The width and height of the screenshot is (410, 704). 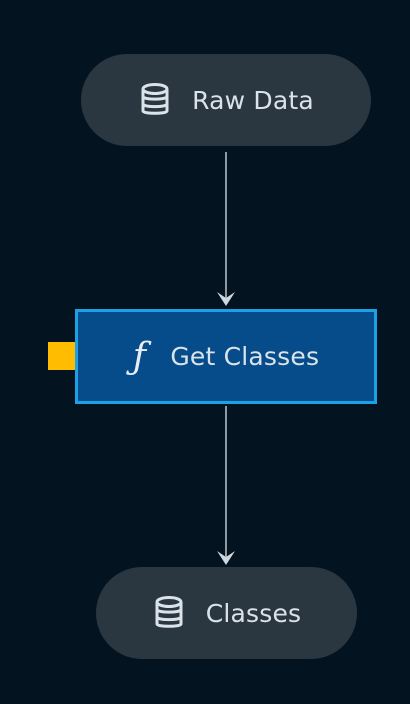 I want to click on node-get-classes: ƒ Get Classes, so click(x=226, y=356).